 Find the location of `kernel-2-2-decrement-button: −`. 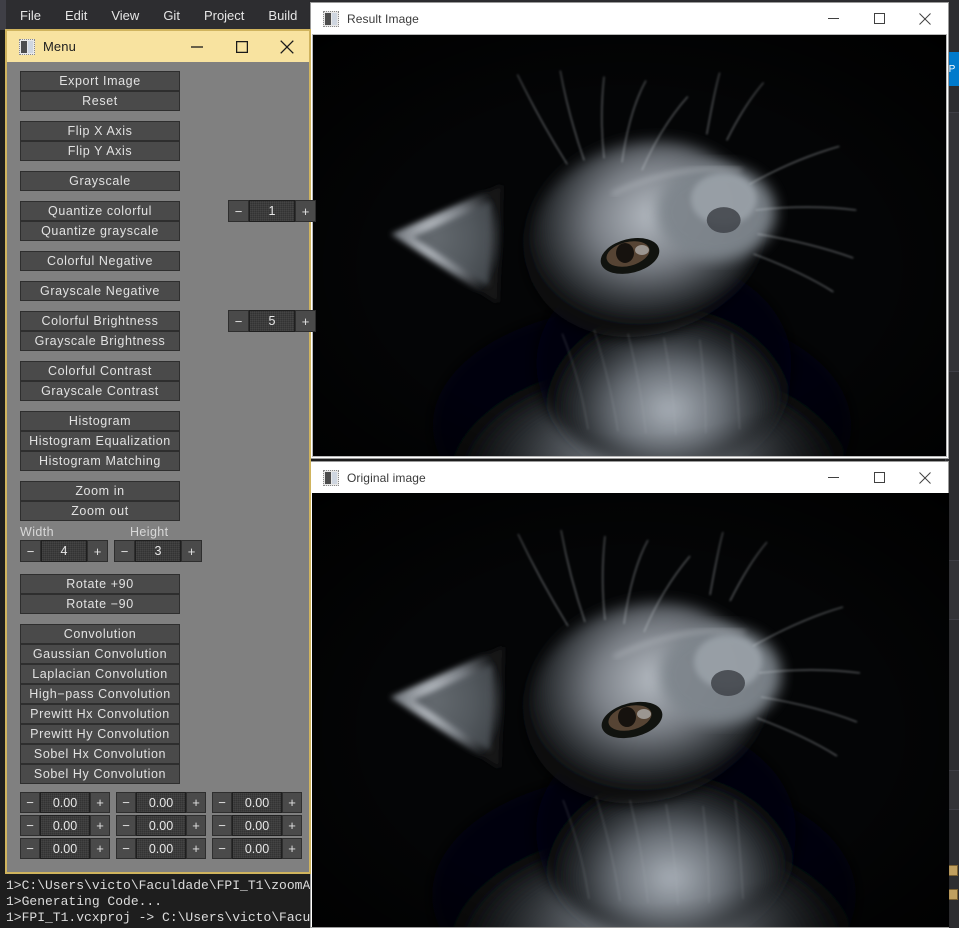

kernel-2-2-decrement-button: − is located at coordinates (222, 848).